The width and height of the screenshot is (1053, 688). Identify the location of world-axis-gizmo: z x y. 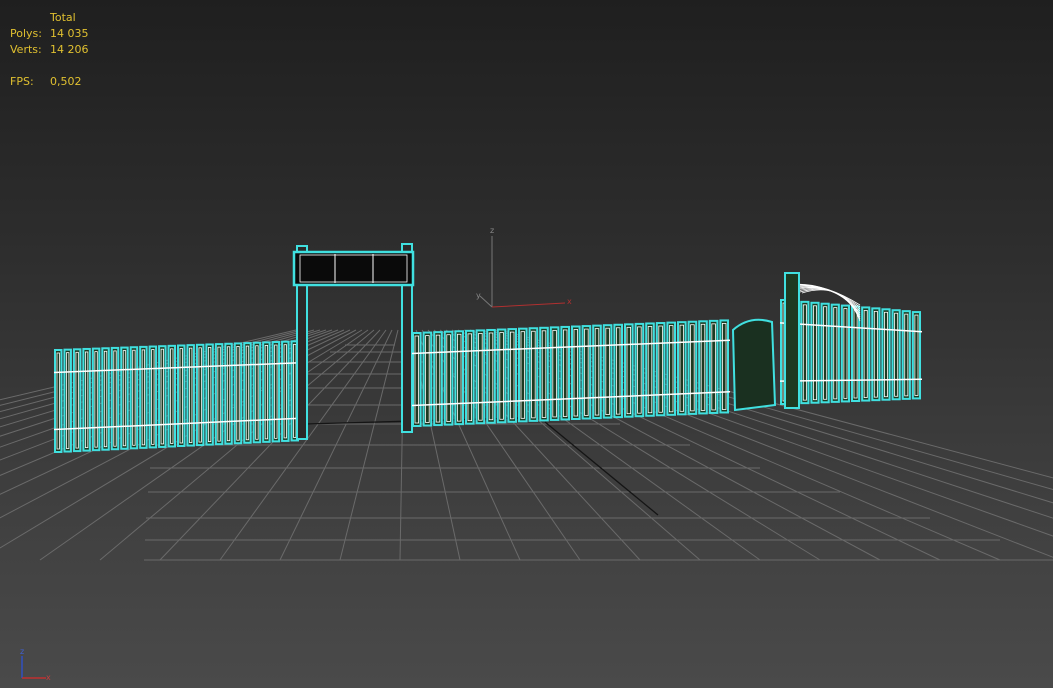
(524, 267).